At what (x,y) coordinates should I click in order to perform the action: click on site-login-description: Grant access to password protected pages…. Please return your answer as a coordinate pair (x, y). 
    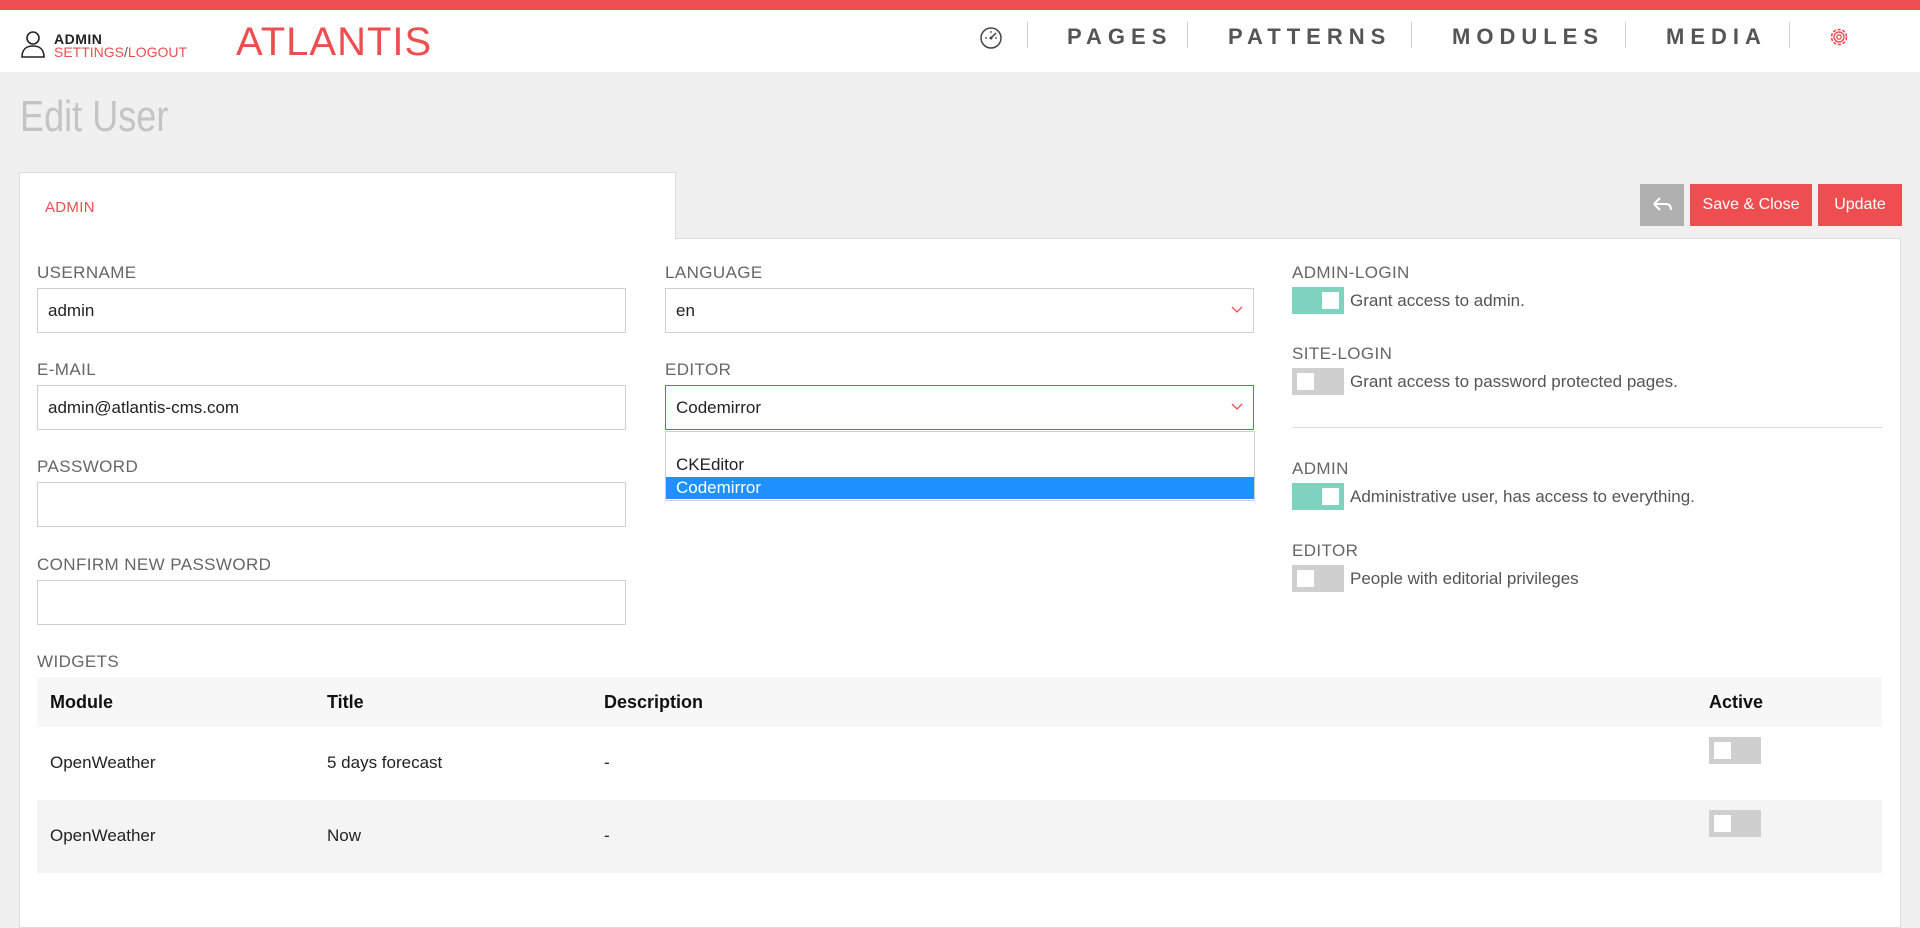
    Looking at the image, I should click on (1514, 381).